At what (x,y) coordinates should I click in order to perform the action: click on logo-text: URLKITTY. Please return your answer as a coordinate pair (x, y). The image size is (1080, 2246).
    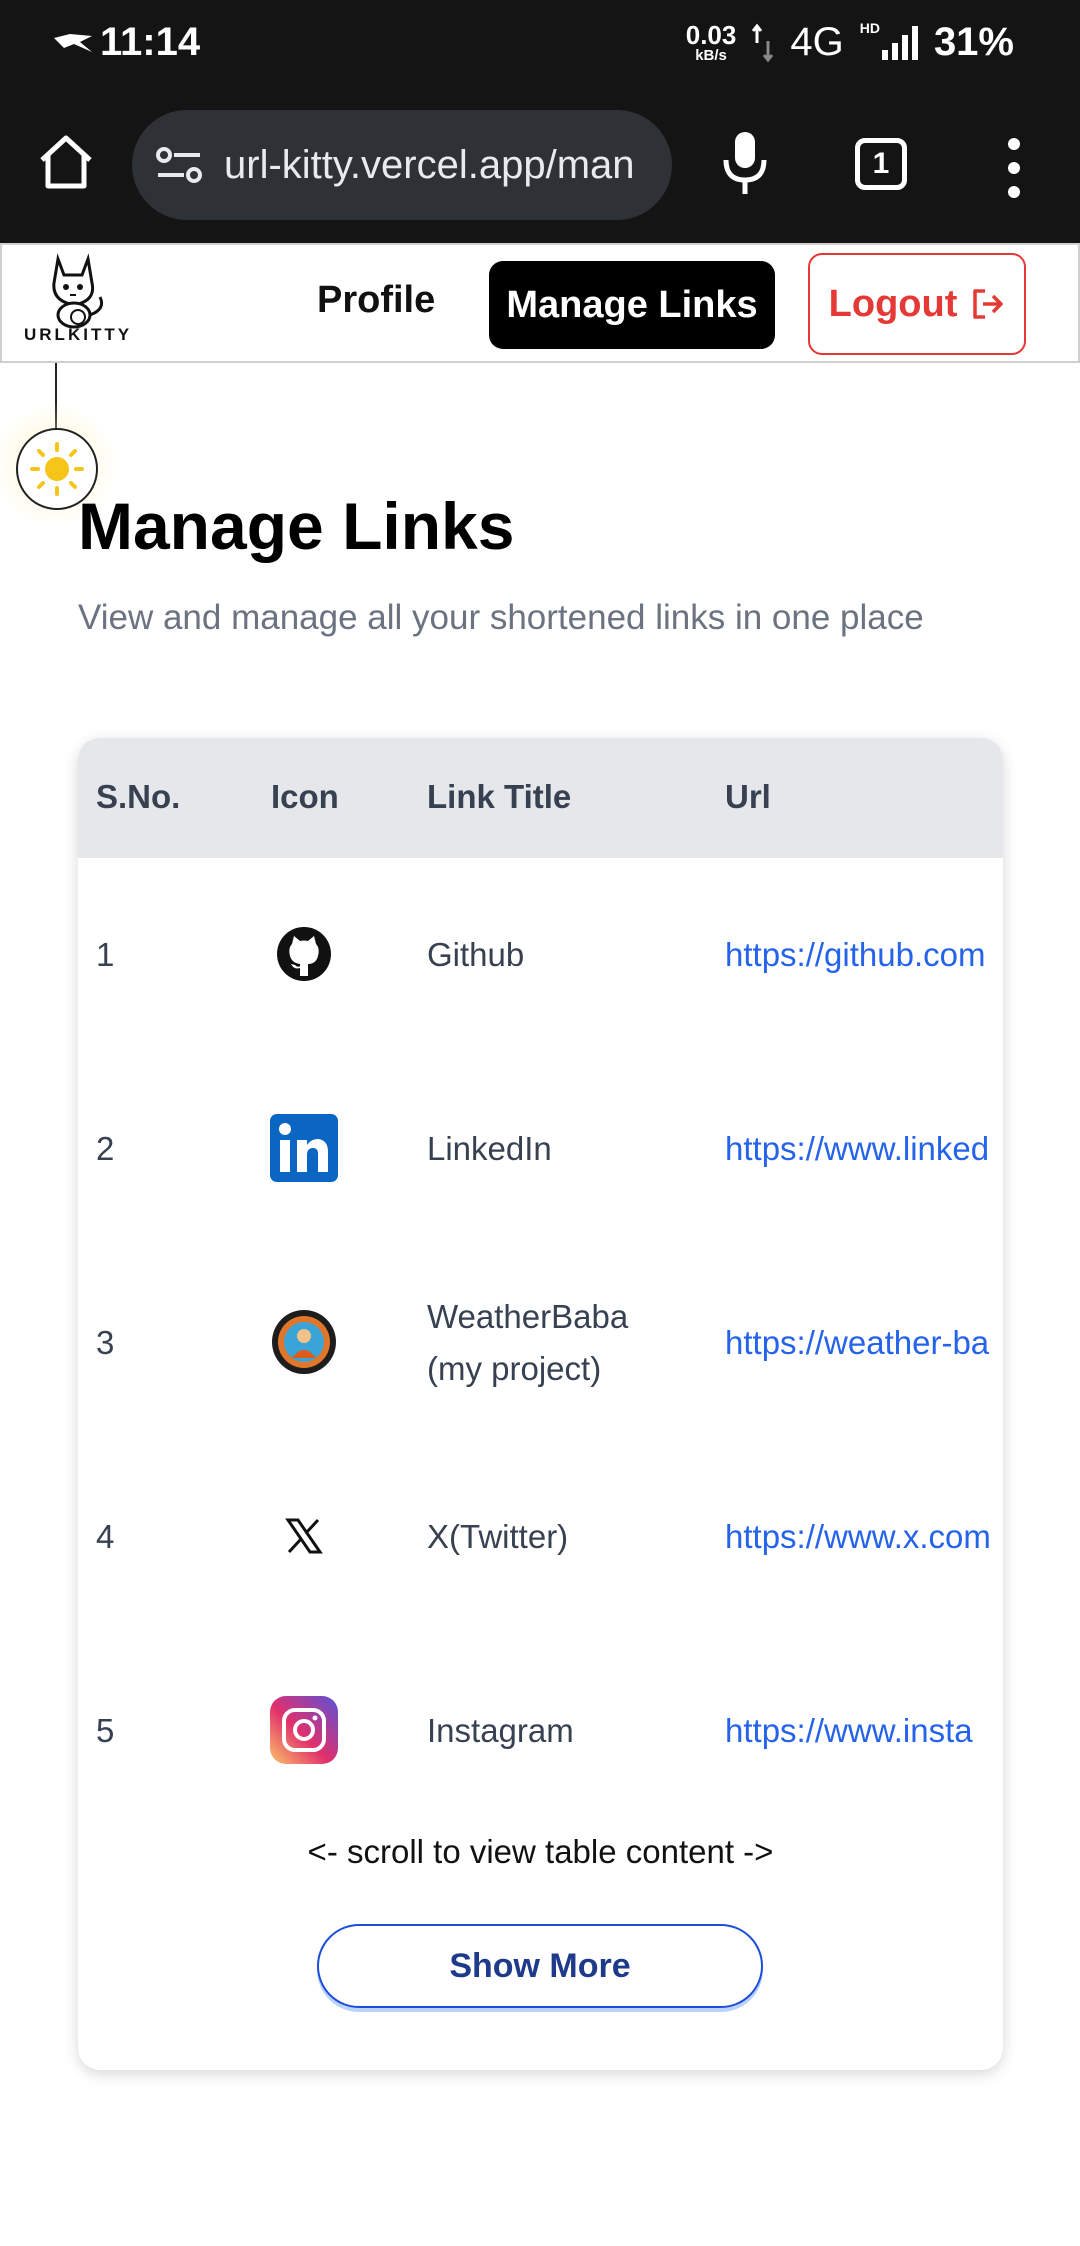
    Looking at the image, I should click on (78, 334).